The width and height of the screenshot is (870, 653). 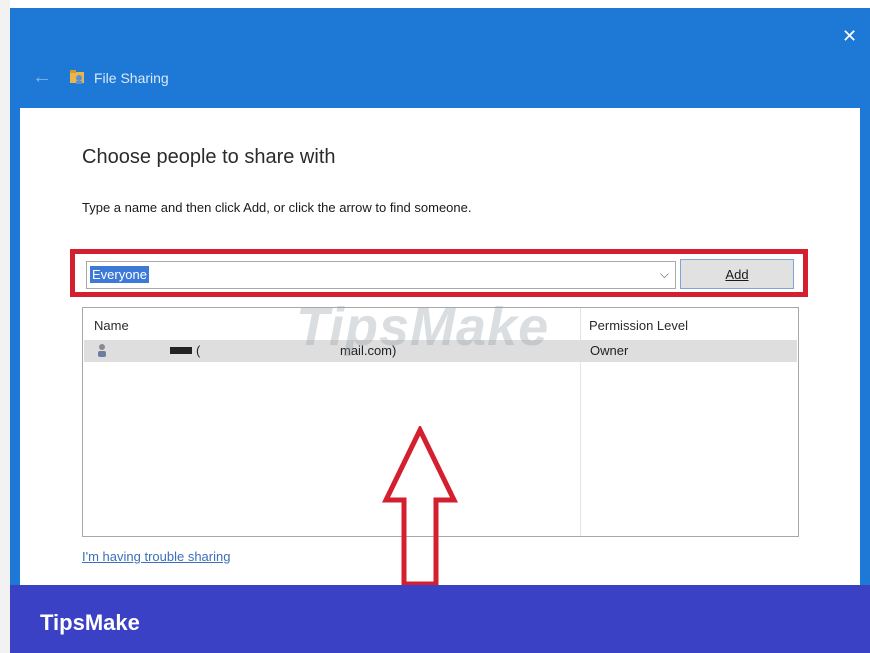 I want to click on add-button-label: Add, so click(x=737, y=274).